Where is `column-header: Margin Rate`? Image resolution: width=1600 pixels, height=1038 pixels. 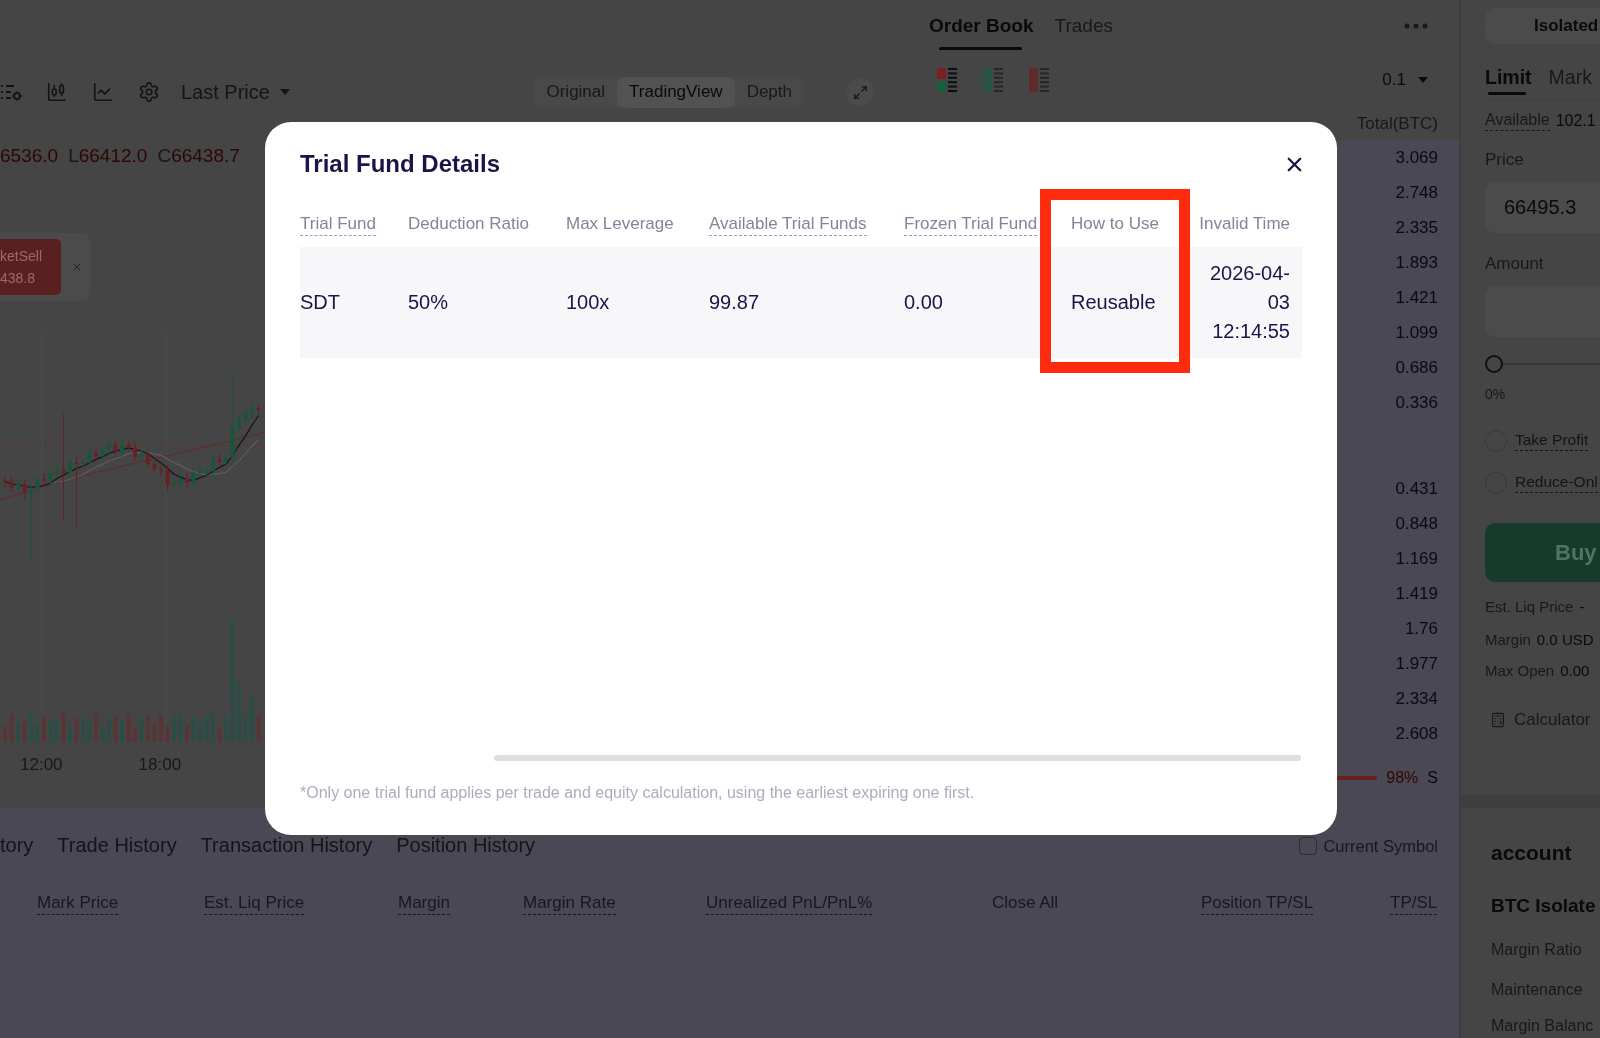
column-header: Margin Rate is located at coordinates (569, 904).